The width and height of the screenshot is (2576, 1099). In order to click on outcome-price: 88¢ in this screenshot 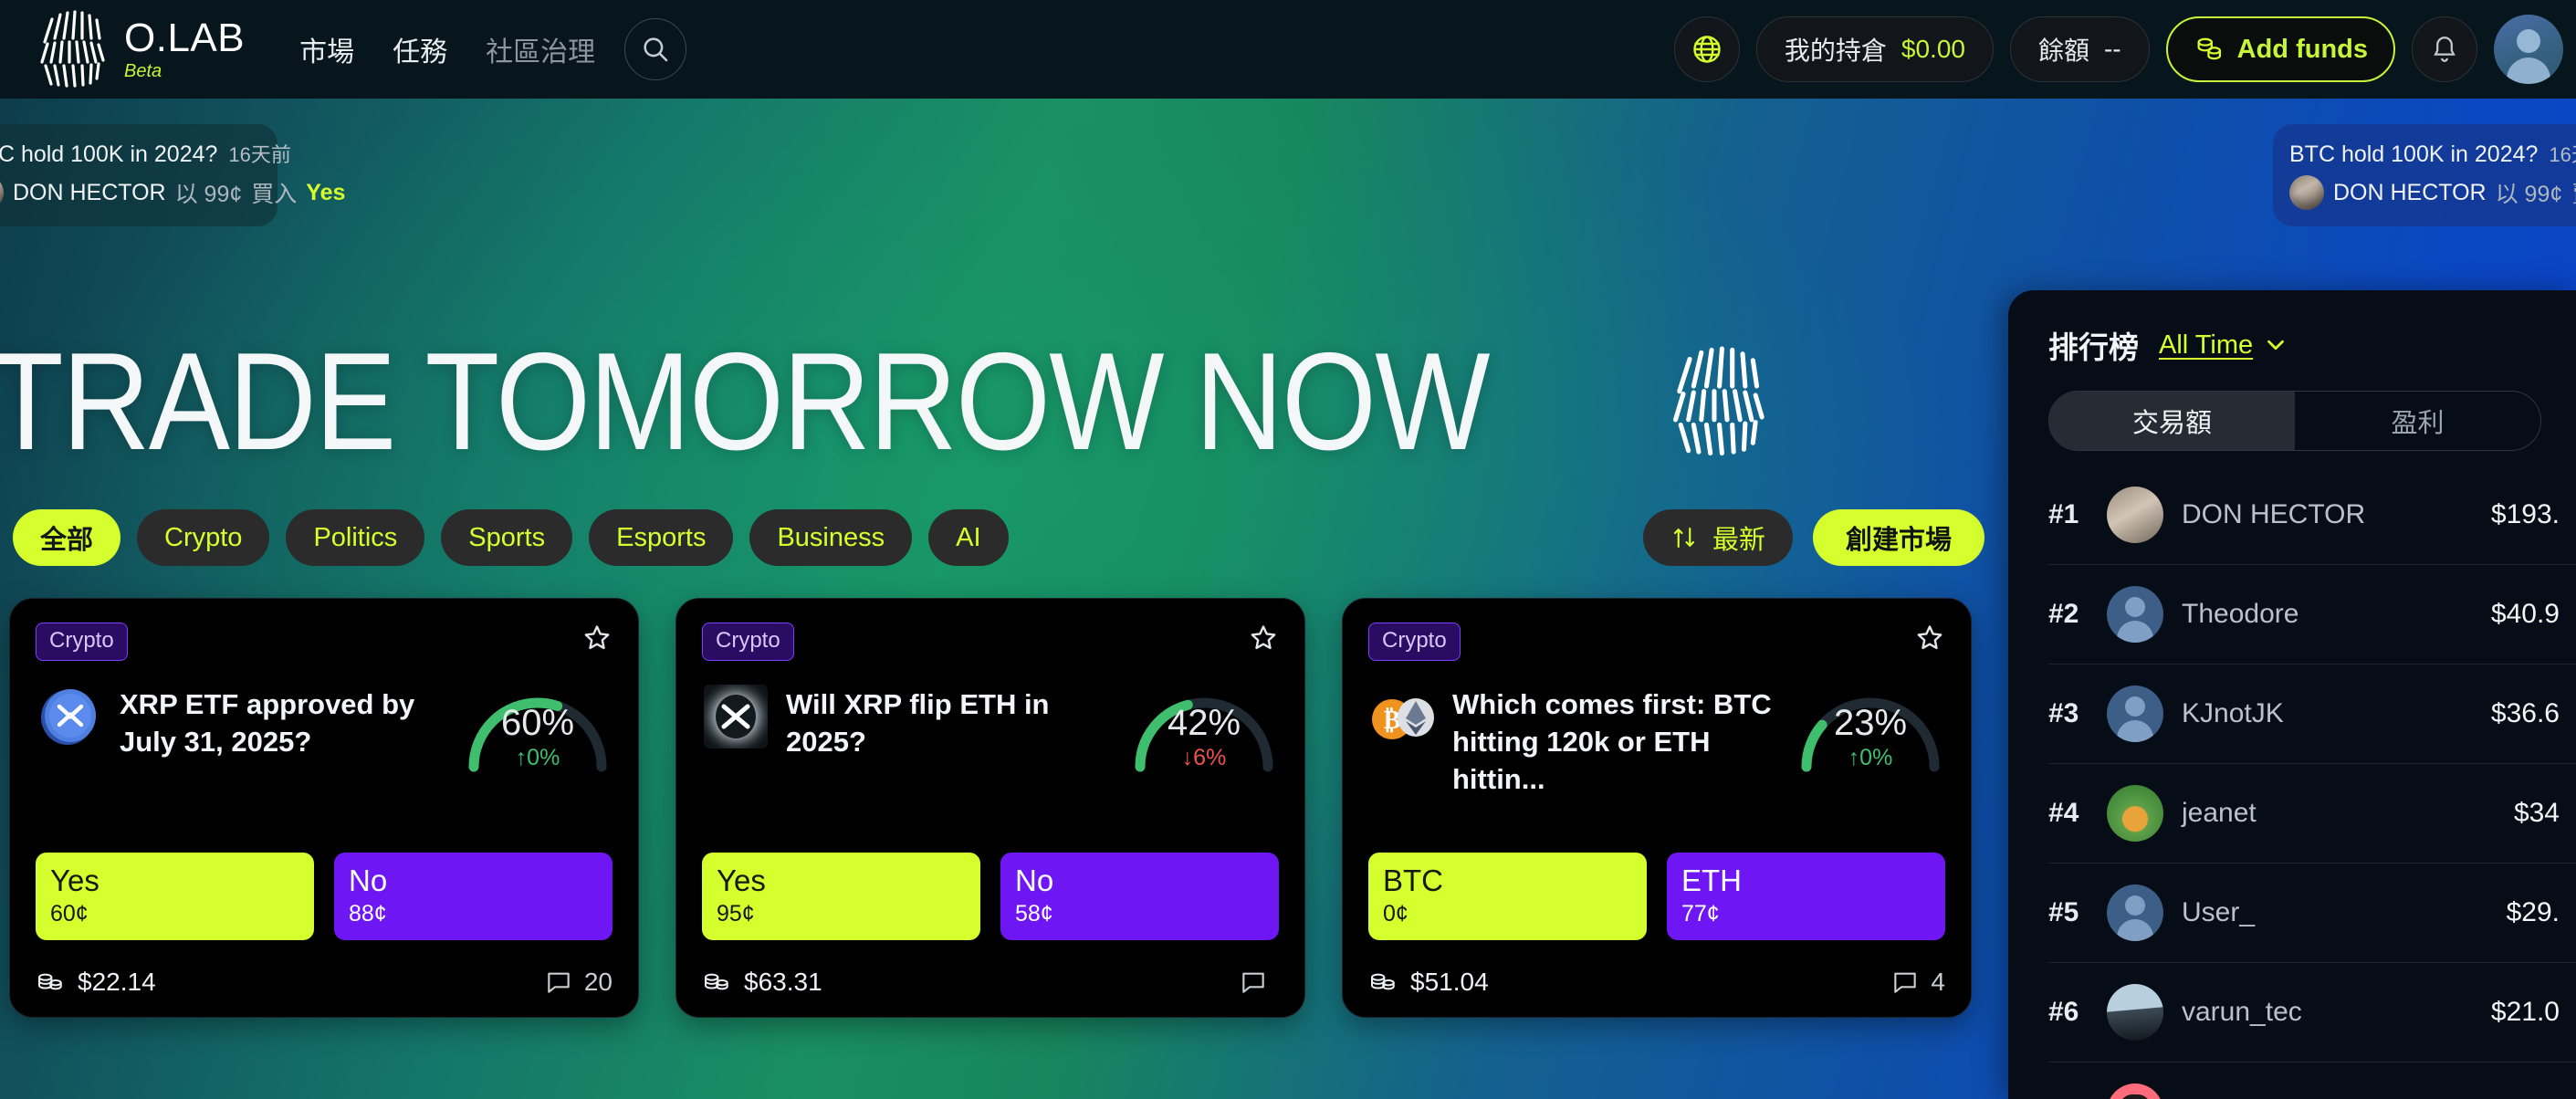, I will do `click(368, 913)`.